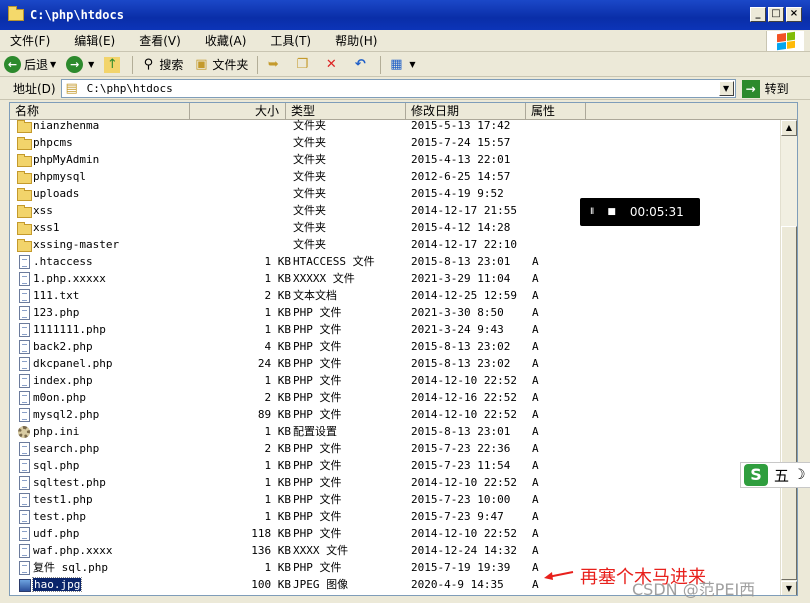 This screenshot has height=603, width=810. What do you see at coordinates (403, 125) in the screenshot?
I see `file-row: nianzhenma 文件夹 2015-5-13 17:42` at bounding box center [403, 125].